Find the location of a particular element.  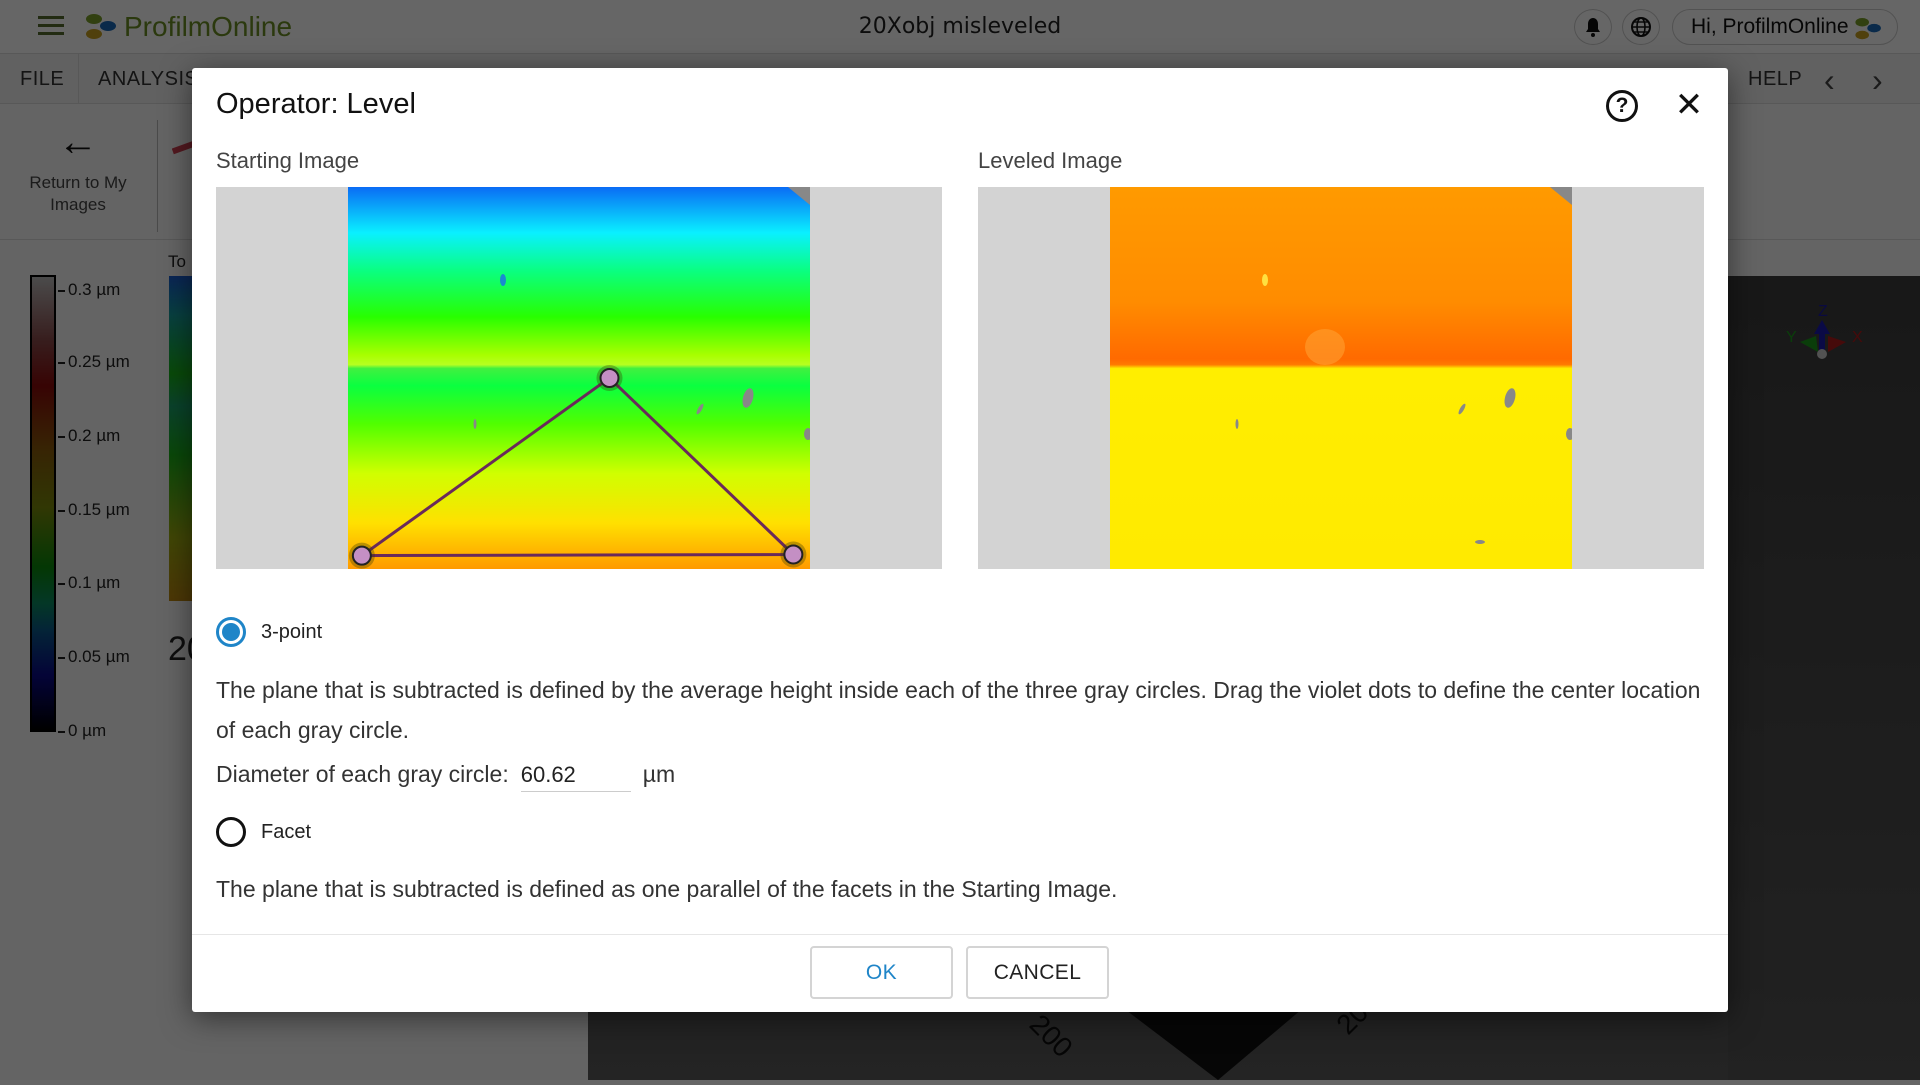

level-point-handle-bottom-right is located at coordinates (793, 554).